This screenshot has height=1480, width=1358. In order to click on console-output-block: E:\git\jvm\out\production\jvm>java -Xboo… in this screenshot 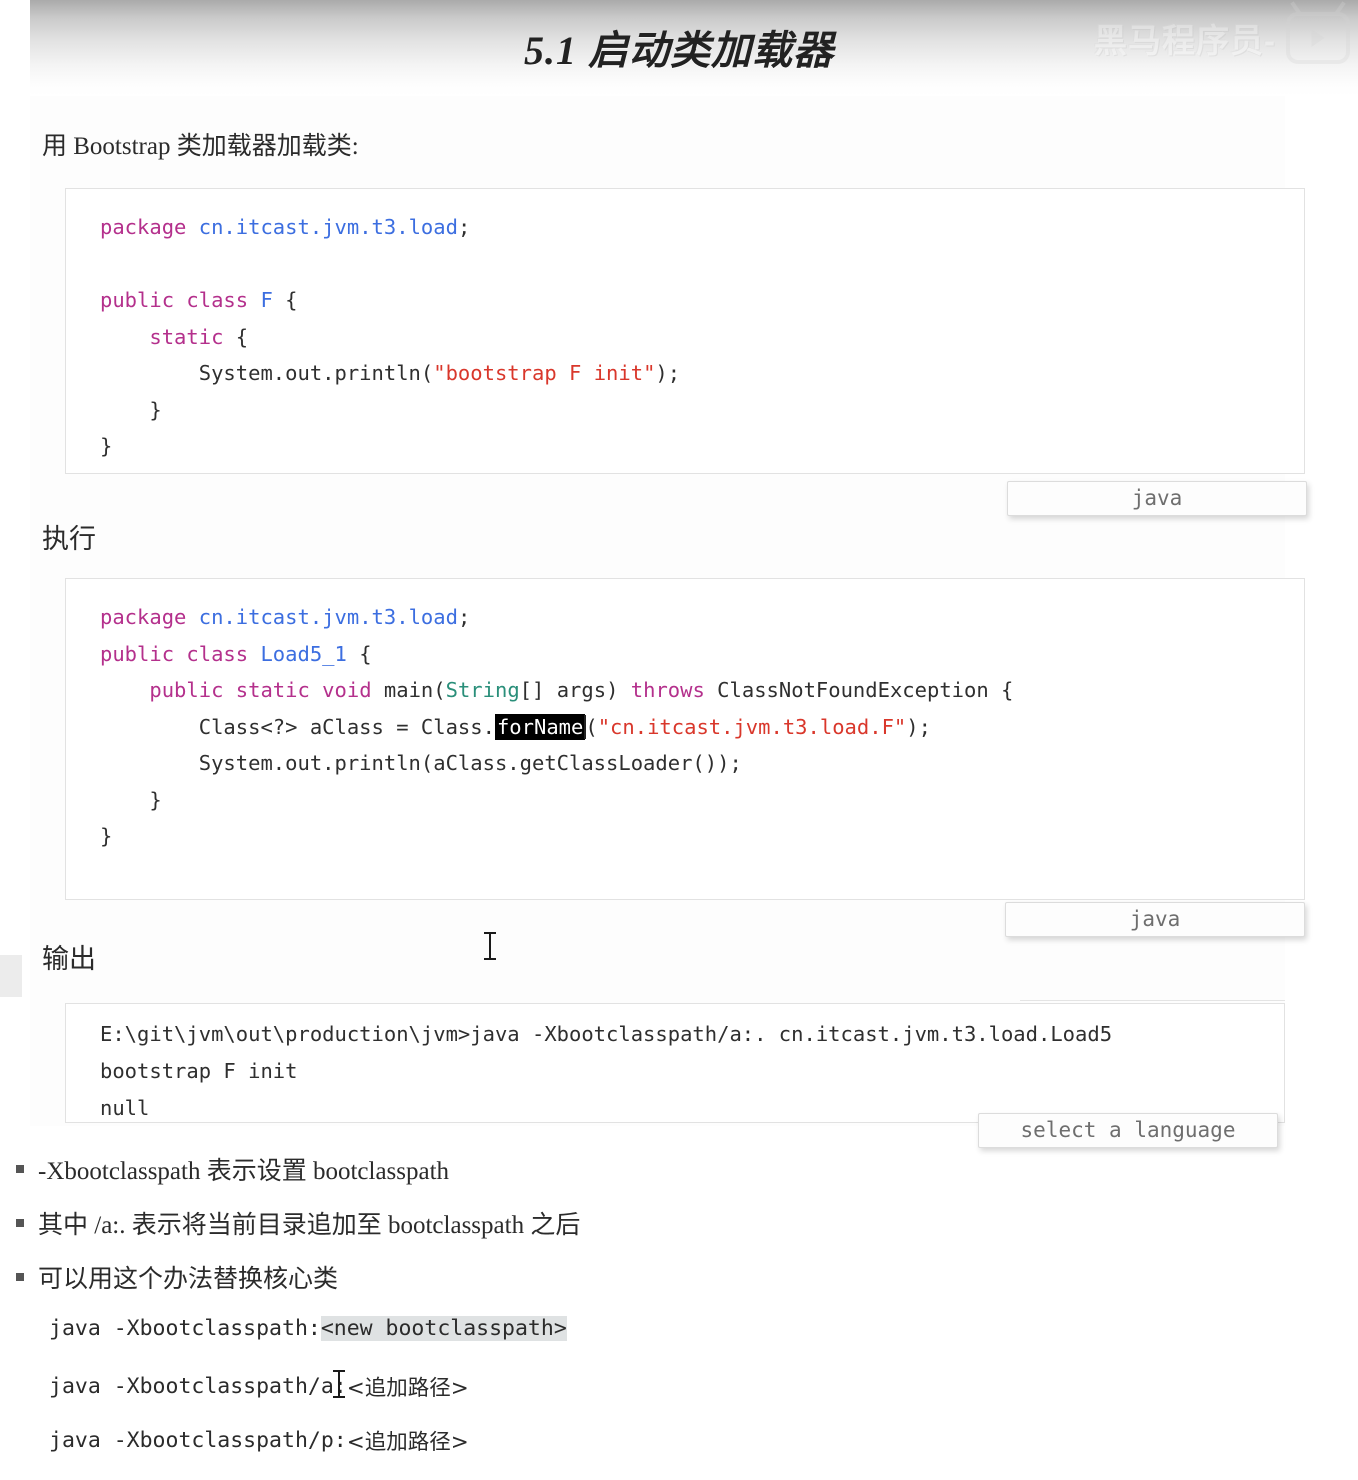, I will do `click(675, 1063)`.